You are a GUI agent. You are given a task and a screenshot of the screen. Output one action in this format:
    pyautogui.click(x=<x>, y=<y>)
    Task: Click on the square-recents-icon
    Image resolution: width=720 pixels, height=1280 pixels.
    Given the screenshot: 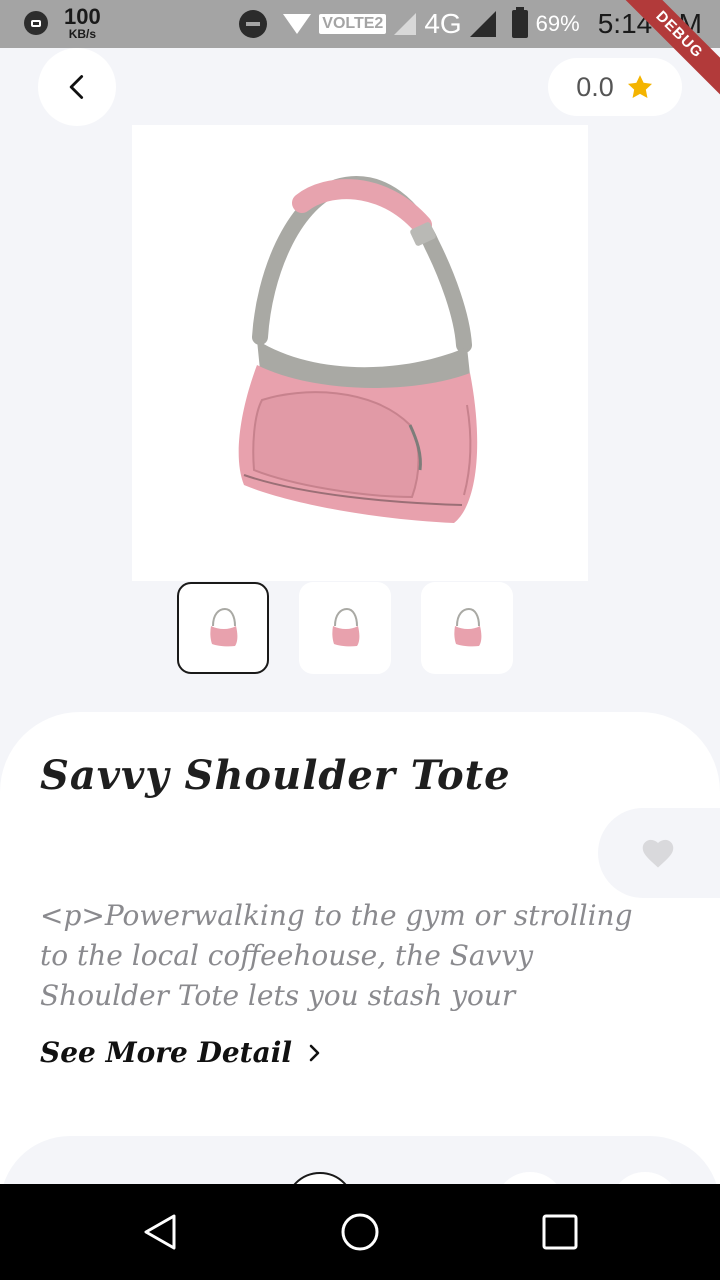 What is the action you would take?
    pyautogui.click(x=560, y=1232)
    